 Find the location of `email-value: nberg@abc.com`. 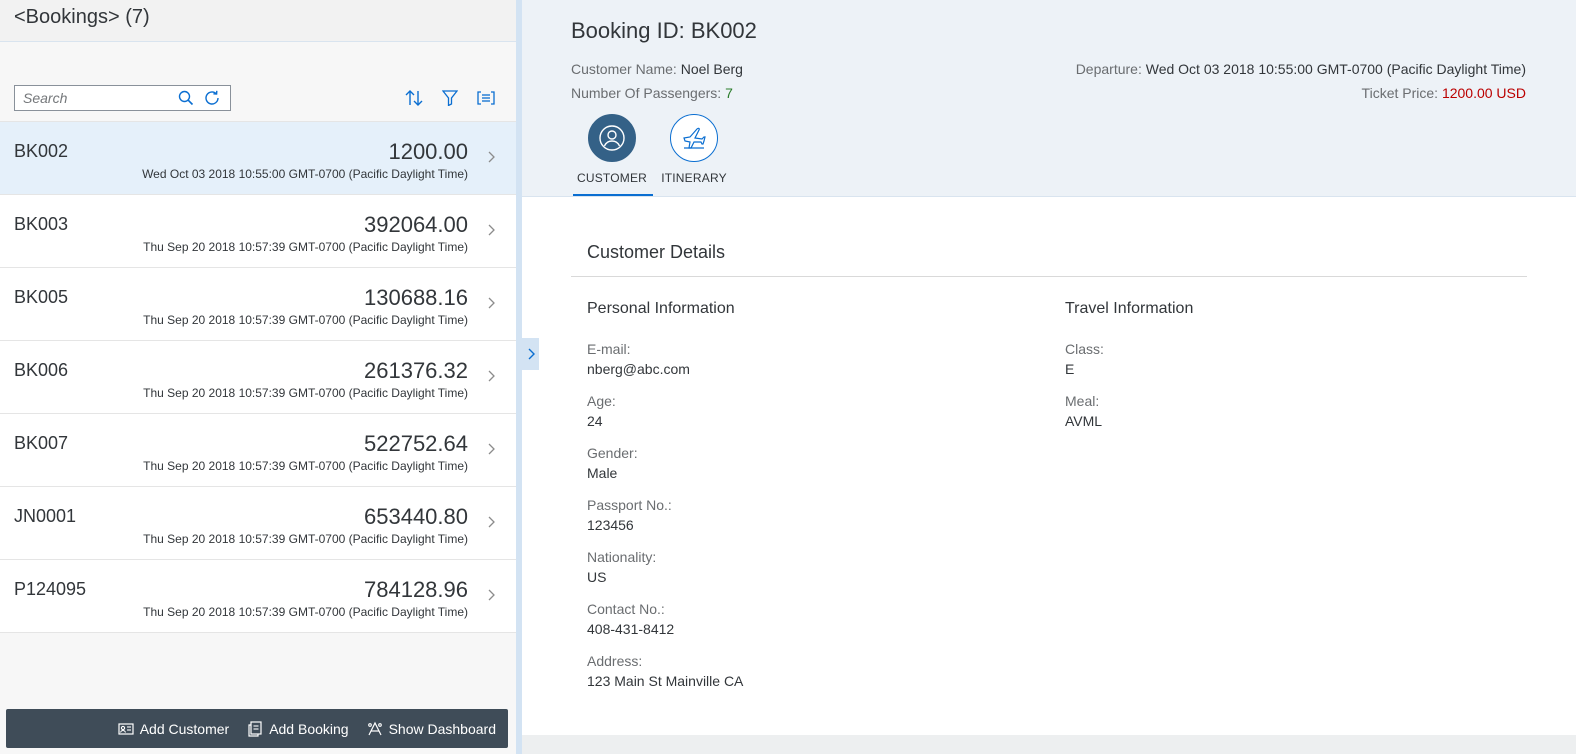

email-value: nberg@abc.com is located at coordinates (638, 369).